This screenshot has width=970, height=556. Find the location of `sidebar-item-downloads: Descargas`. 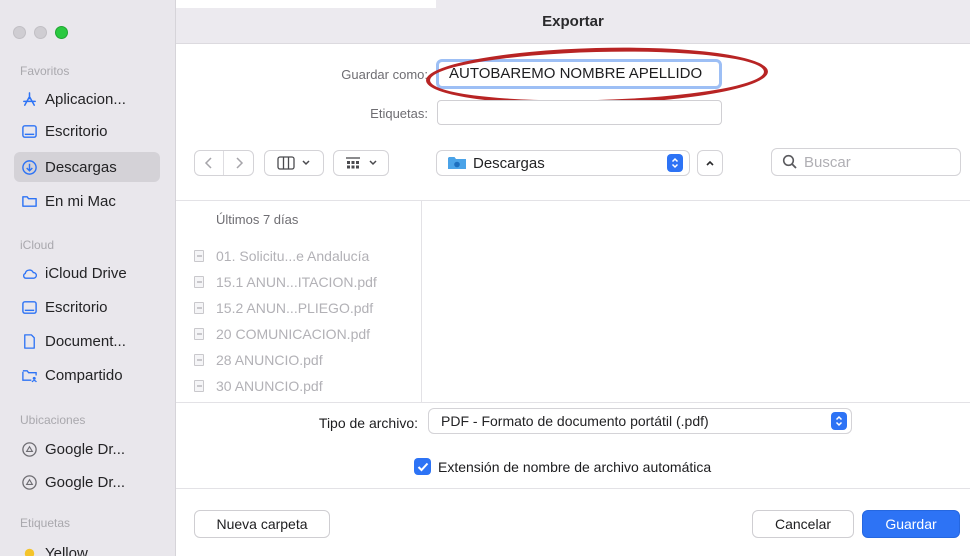

sidebar-item-downloads: Descargas is located at coordinates (87, 167).